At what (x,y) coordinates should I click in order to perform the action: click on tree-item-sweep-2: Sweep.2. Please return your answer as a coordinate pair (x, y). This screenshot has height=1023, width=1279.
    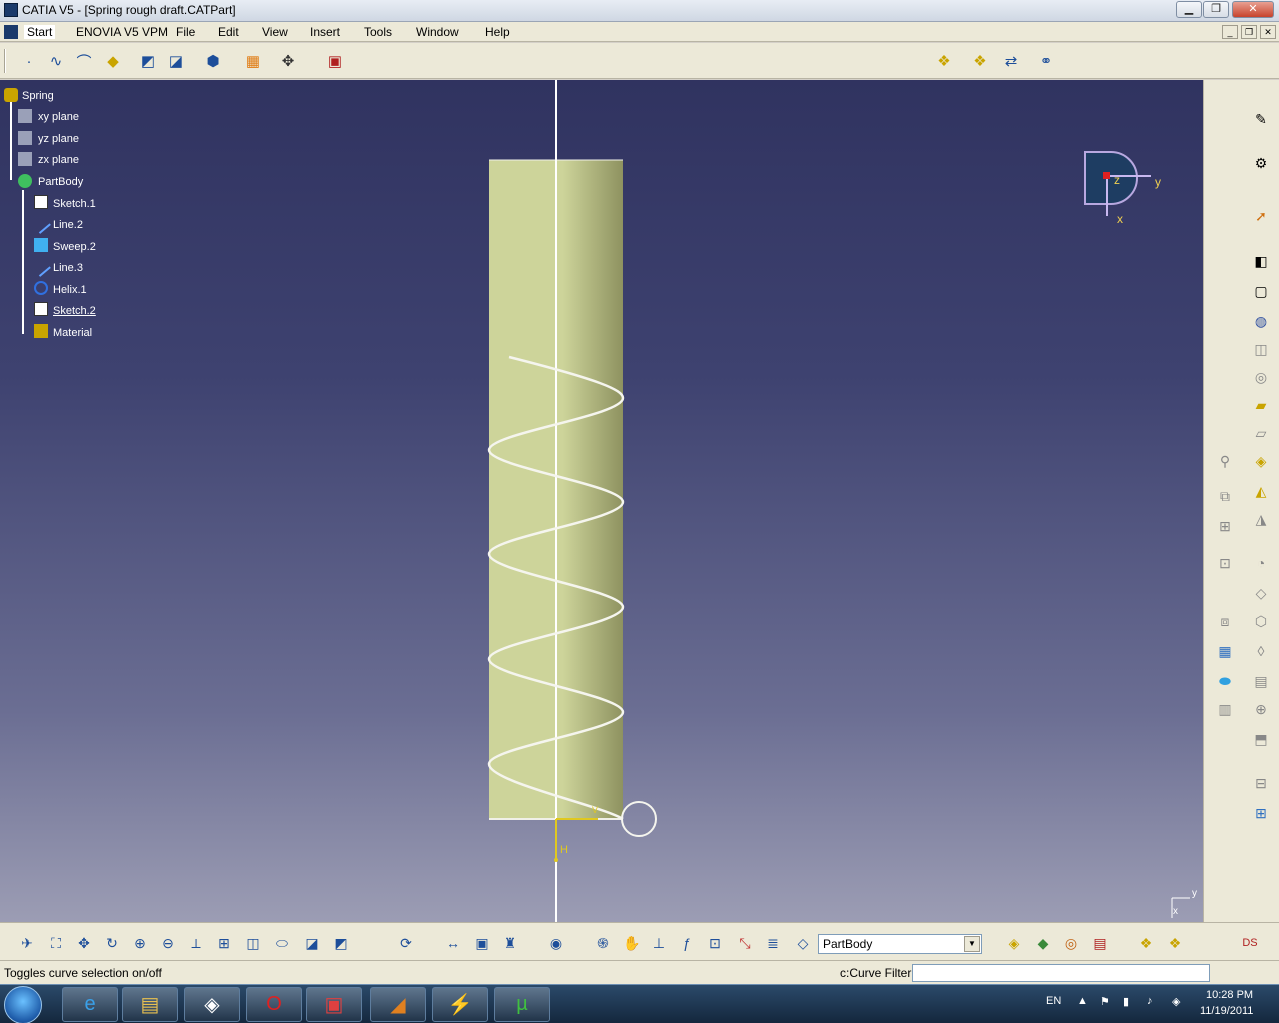
    Looking at the image, I should click on (74, 247).